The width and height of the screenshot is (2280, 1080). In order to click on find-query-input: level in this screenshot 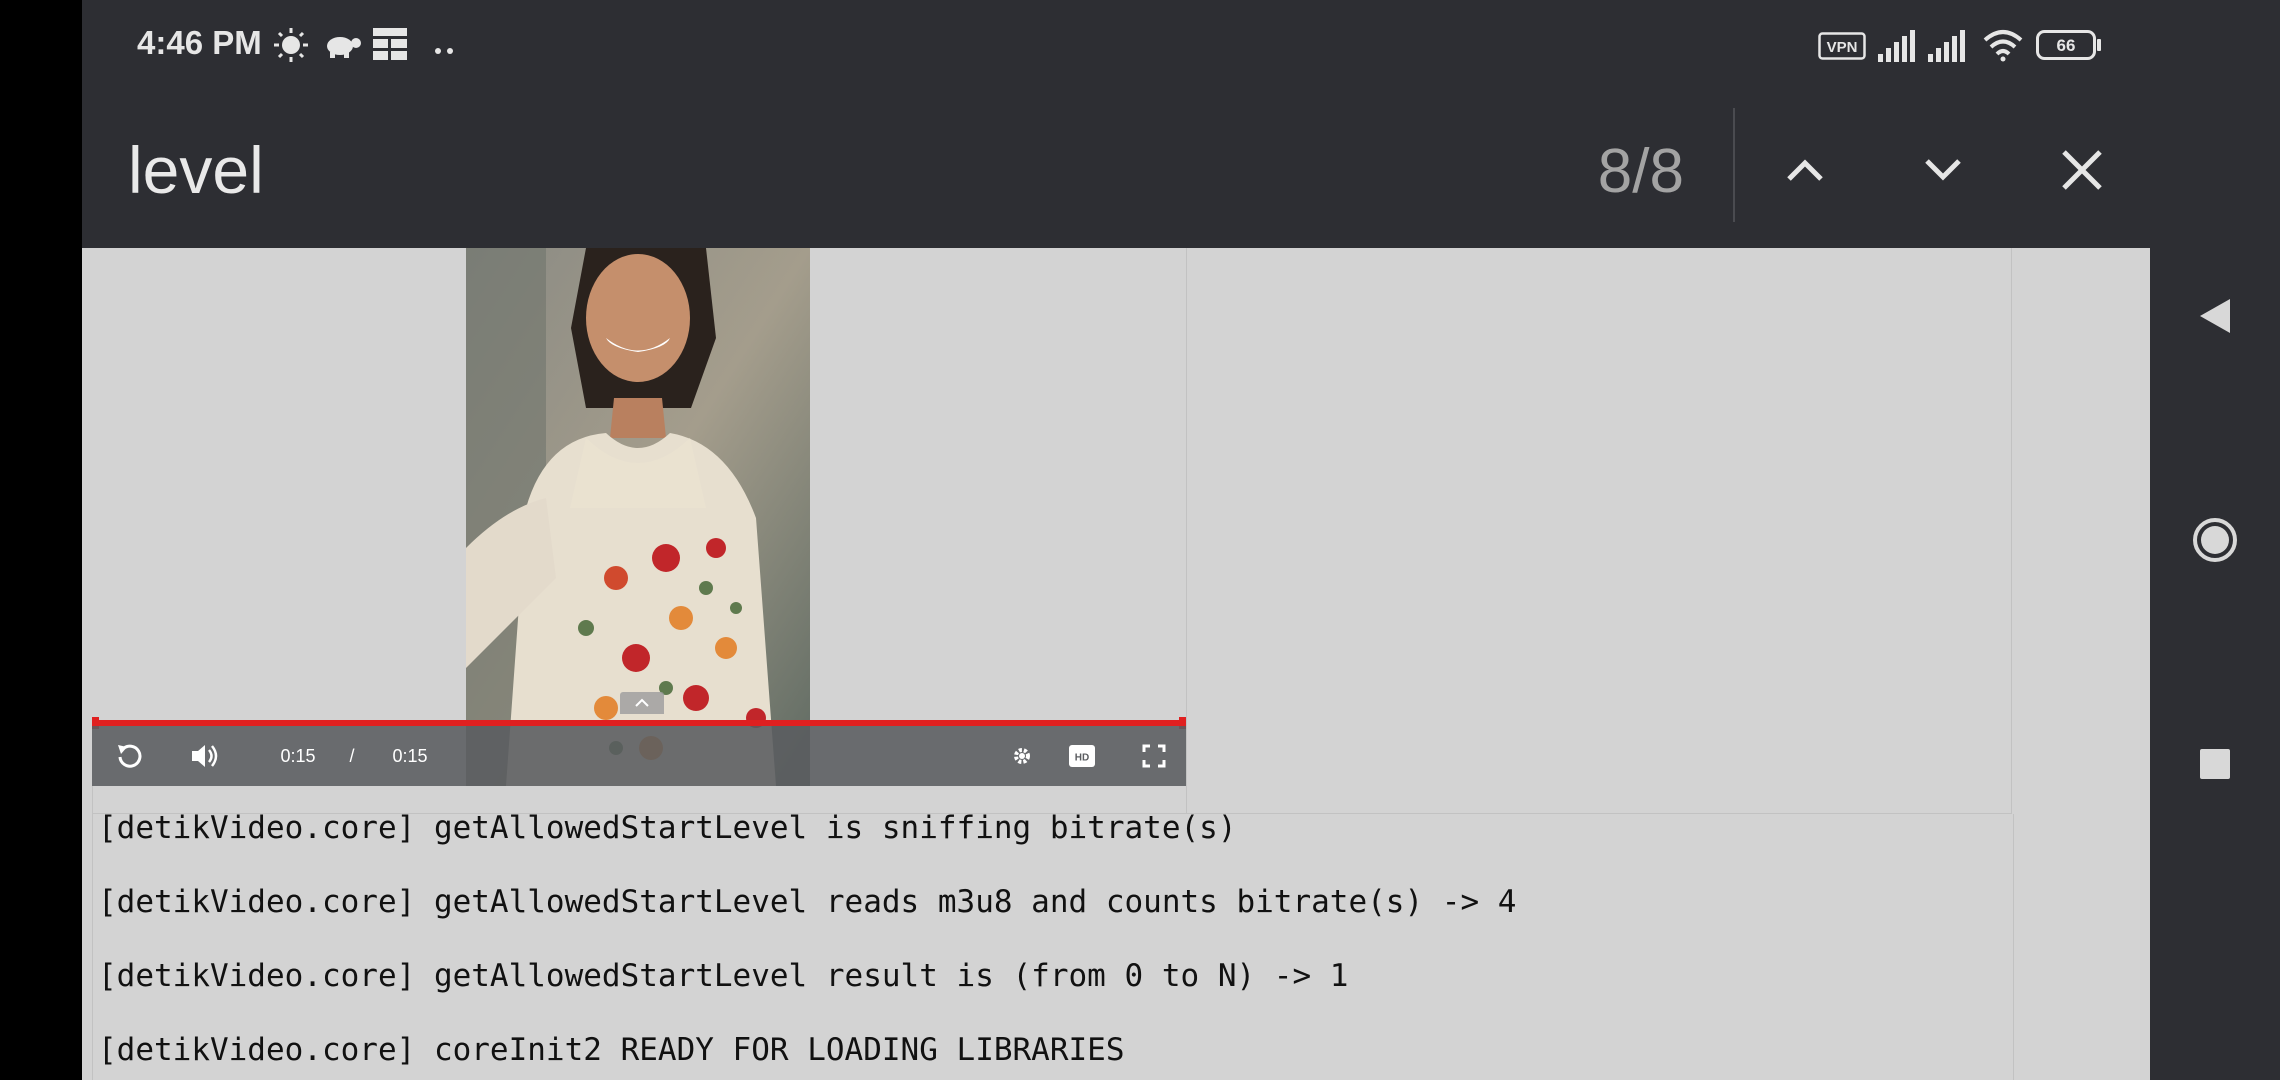, I will do `click(196, 170)`.